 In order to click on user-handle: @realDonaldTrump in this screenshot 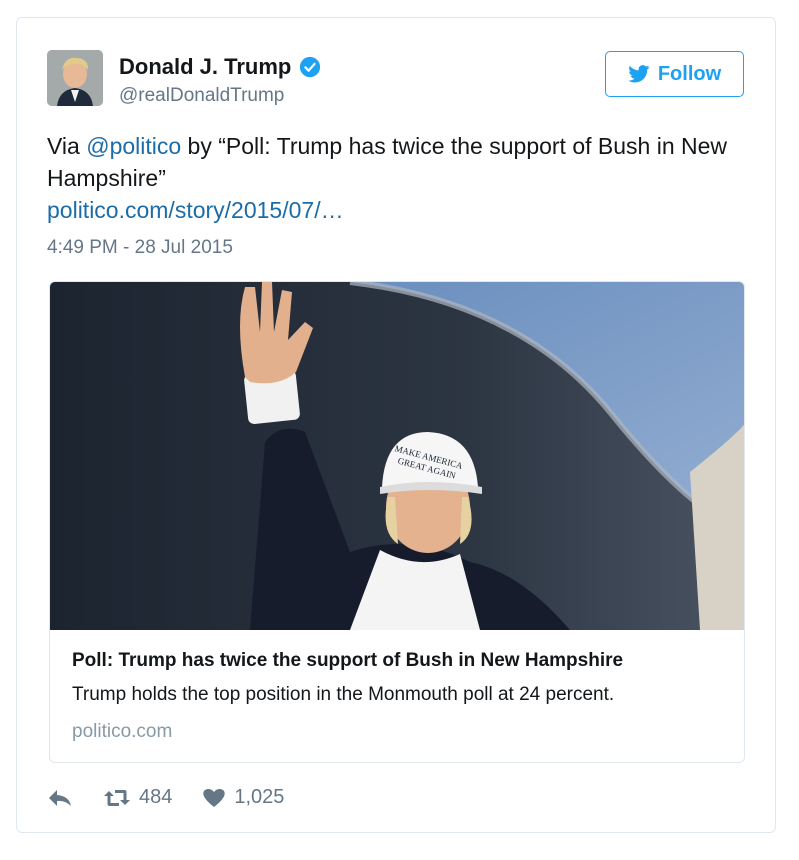, I will do `click(201, 96)`.